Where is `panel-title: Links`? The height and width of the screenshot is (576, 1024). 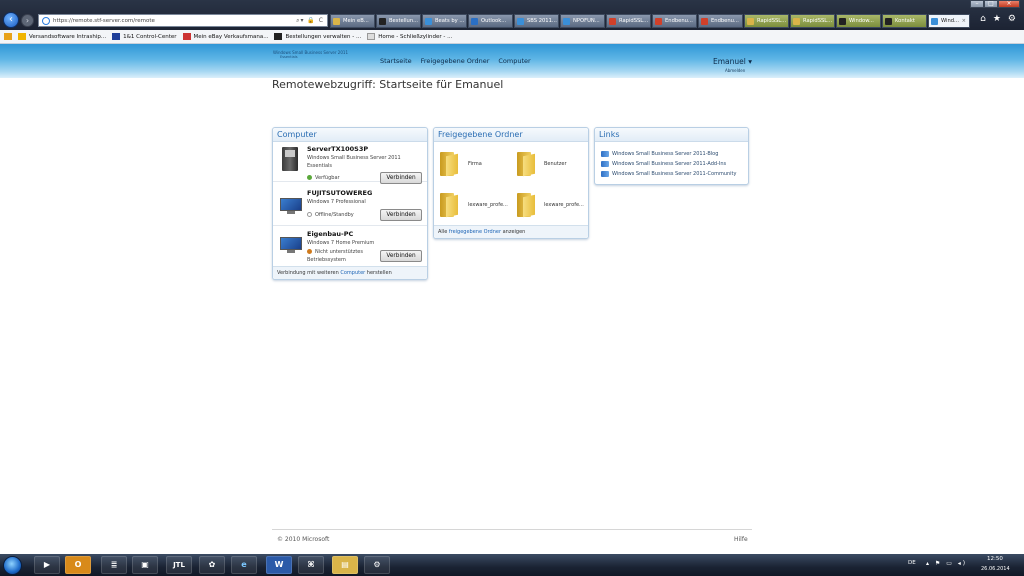
panel-title: Links is located at coordinates (671, 135).